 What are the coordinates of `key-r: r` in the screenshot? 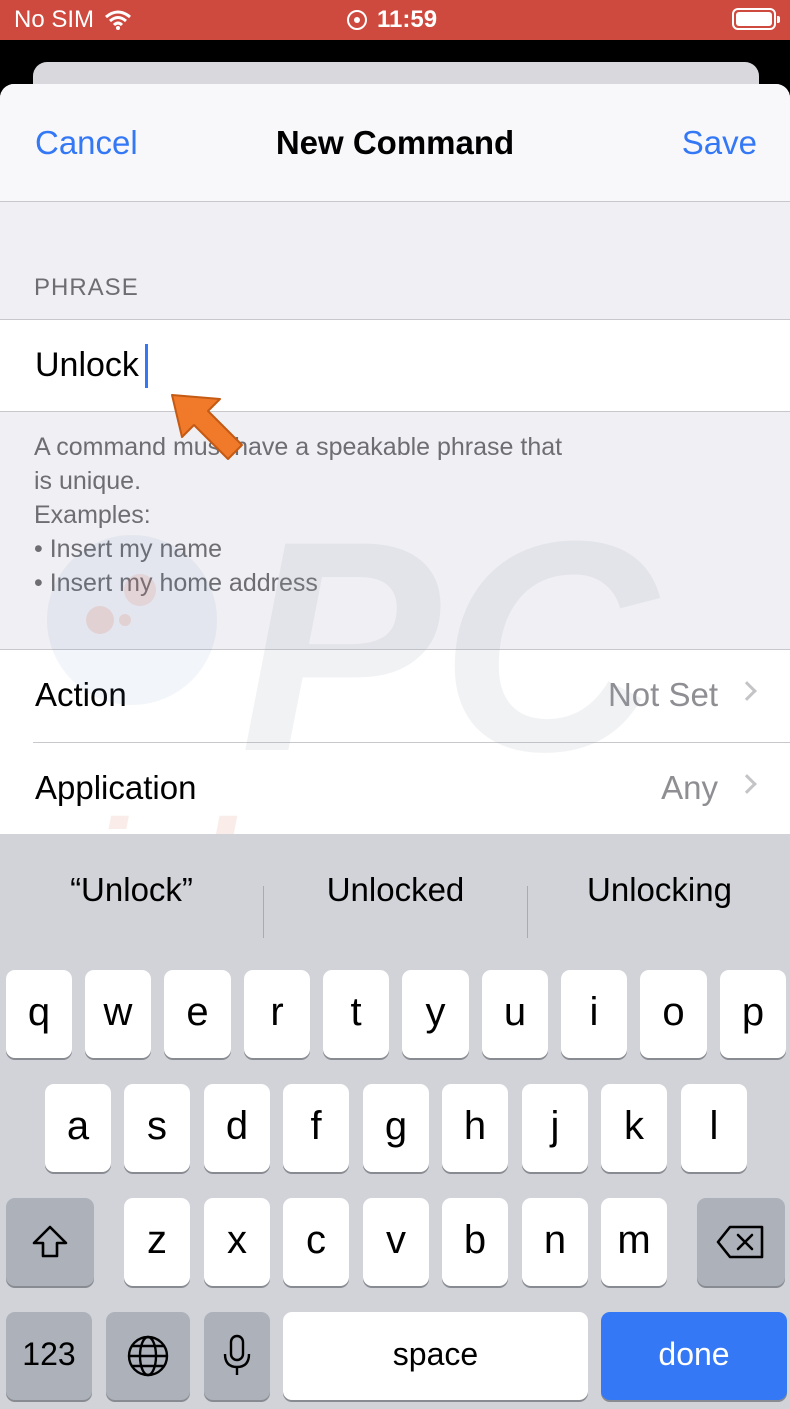 It's located at (277, 1014).